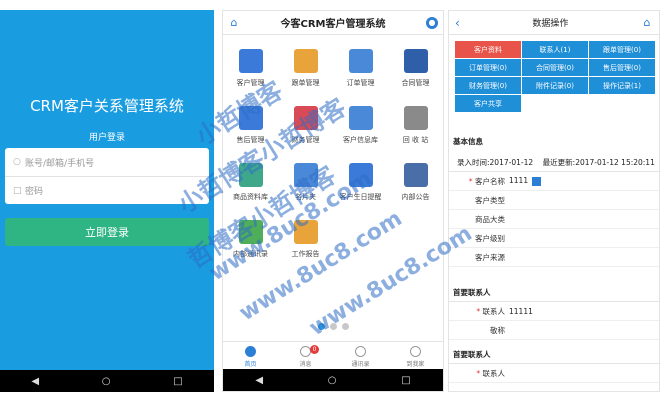  I want to click on detail-tab-button: 客户资料, so click(488, 49).